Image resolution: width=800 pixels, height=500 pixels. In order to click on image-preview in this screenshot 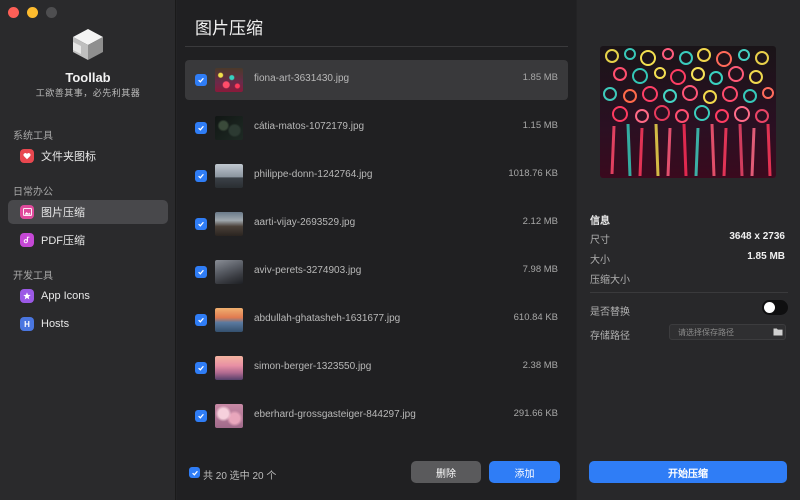, I will do `click(688, 112)`.